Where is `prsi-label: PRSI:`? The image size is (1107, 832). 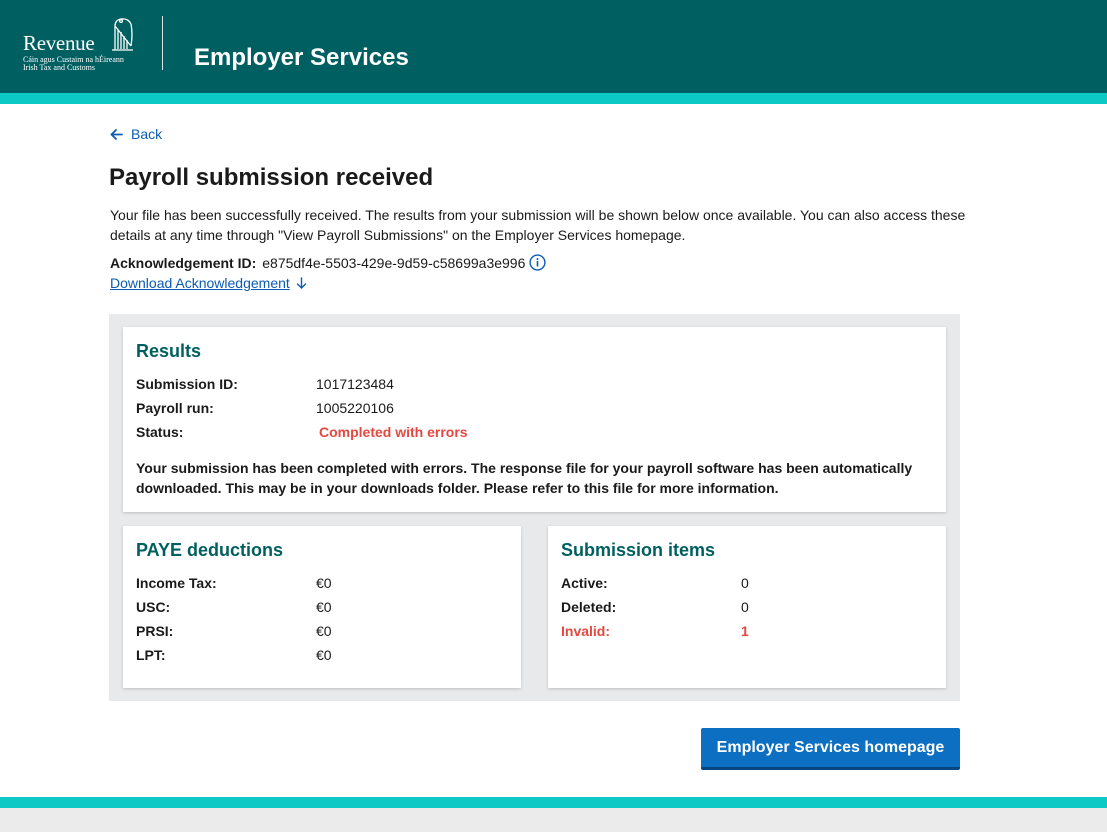
prsi-label: PRSI: is located at coordinates (155, 631).